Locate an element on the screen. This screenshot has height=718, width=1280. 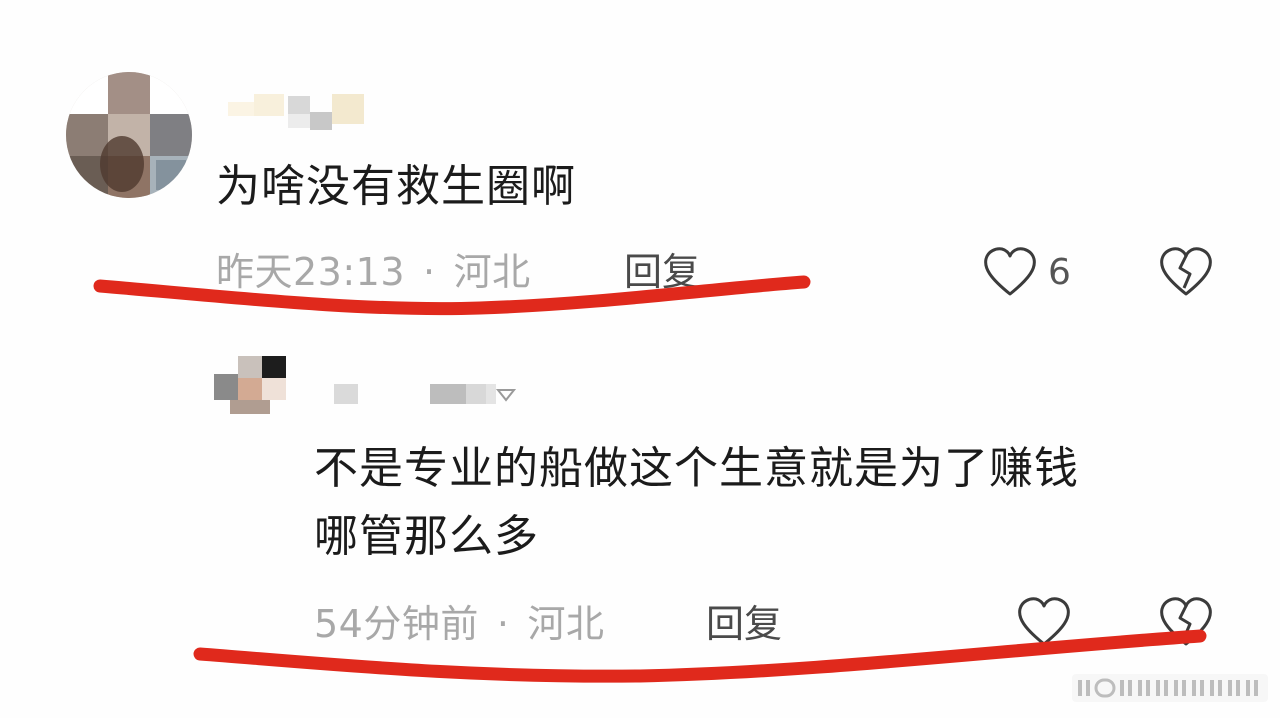
comment-meta: 昨天23:13 · 河北 is located at coordinates (373, 272).